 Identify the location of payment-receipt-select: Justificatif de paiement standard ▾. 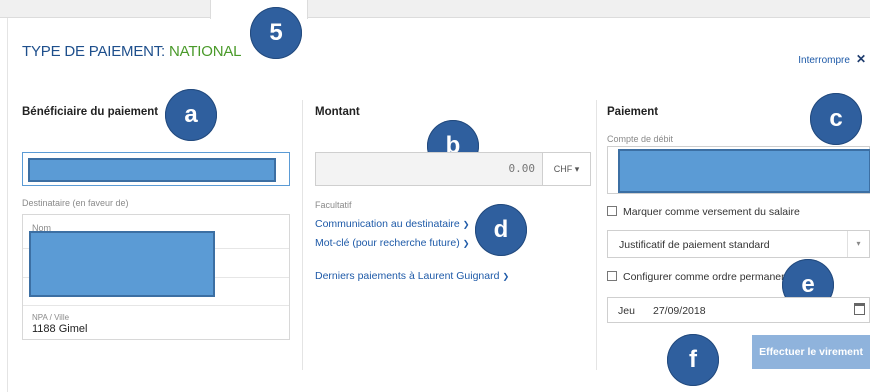
(738, 244).